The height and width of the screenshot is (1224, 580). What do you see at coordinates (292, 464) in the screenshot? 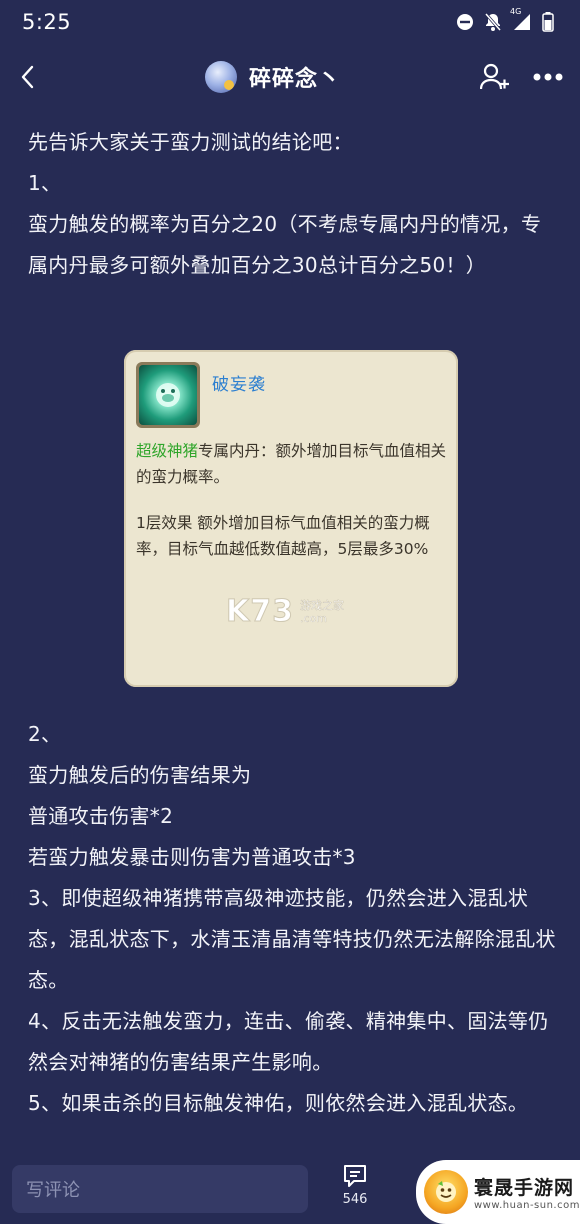
I see `skill-description: 超级神猪专属内丹：额外增加目标气血值相关的蛮力概率。` at bounding box center [292, 464].